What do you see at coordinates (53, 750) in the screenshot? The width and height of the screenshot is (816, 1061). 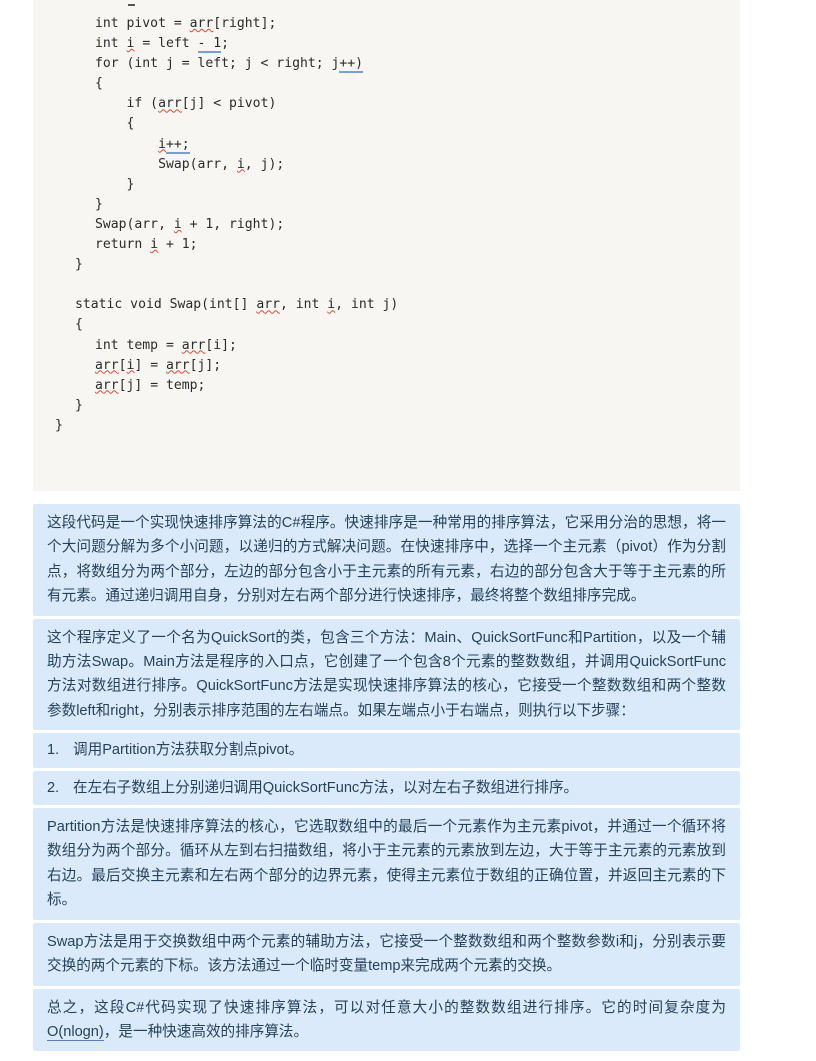 I see `step-number: 1.` at bounding box center [53, 750].